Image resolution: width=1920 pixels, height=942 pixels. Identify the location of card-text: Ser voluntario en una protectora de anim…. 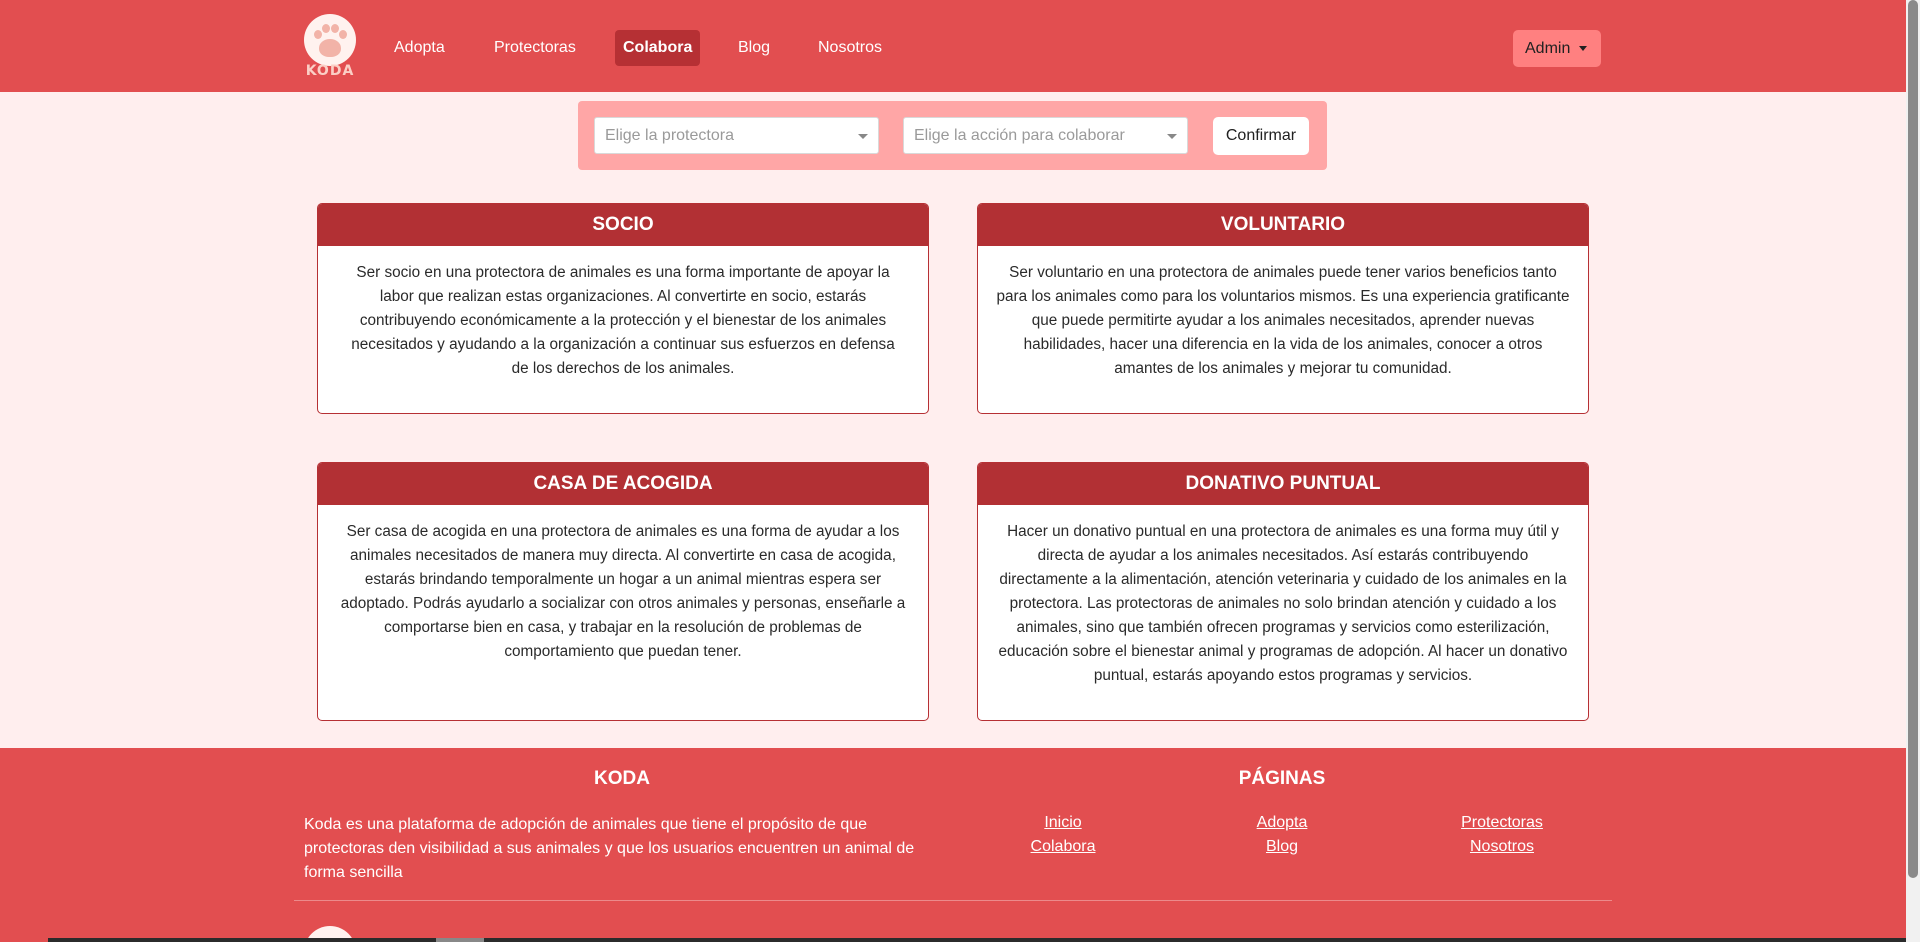
(1283, 320).